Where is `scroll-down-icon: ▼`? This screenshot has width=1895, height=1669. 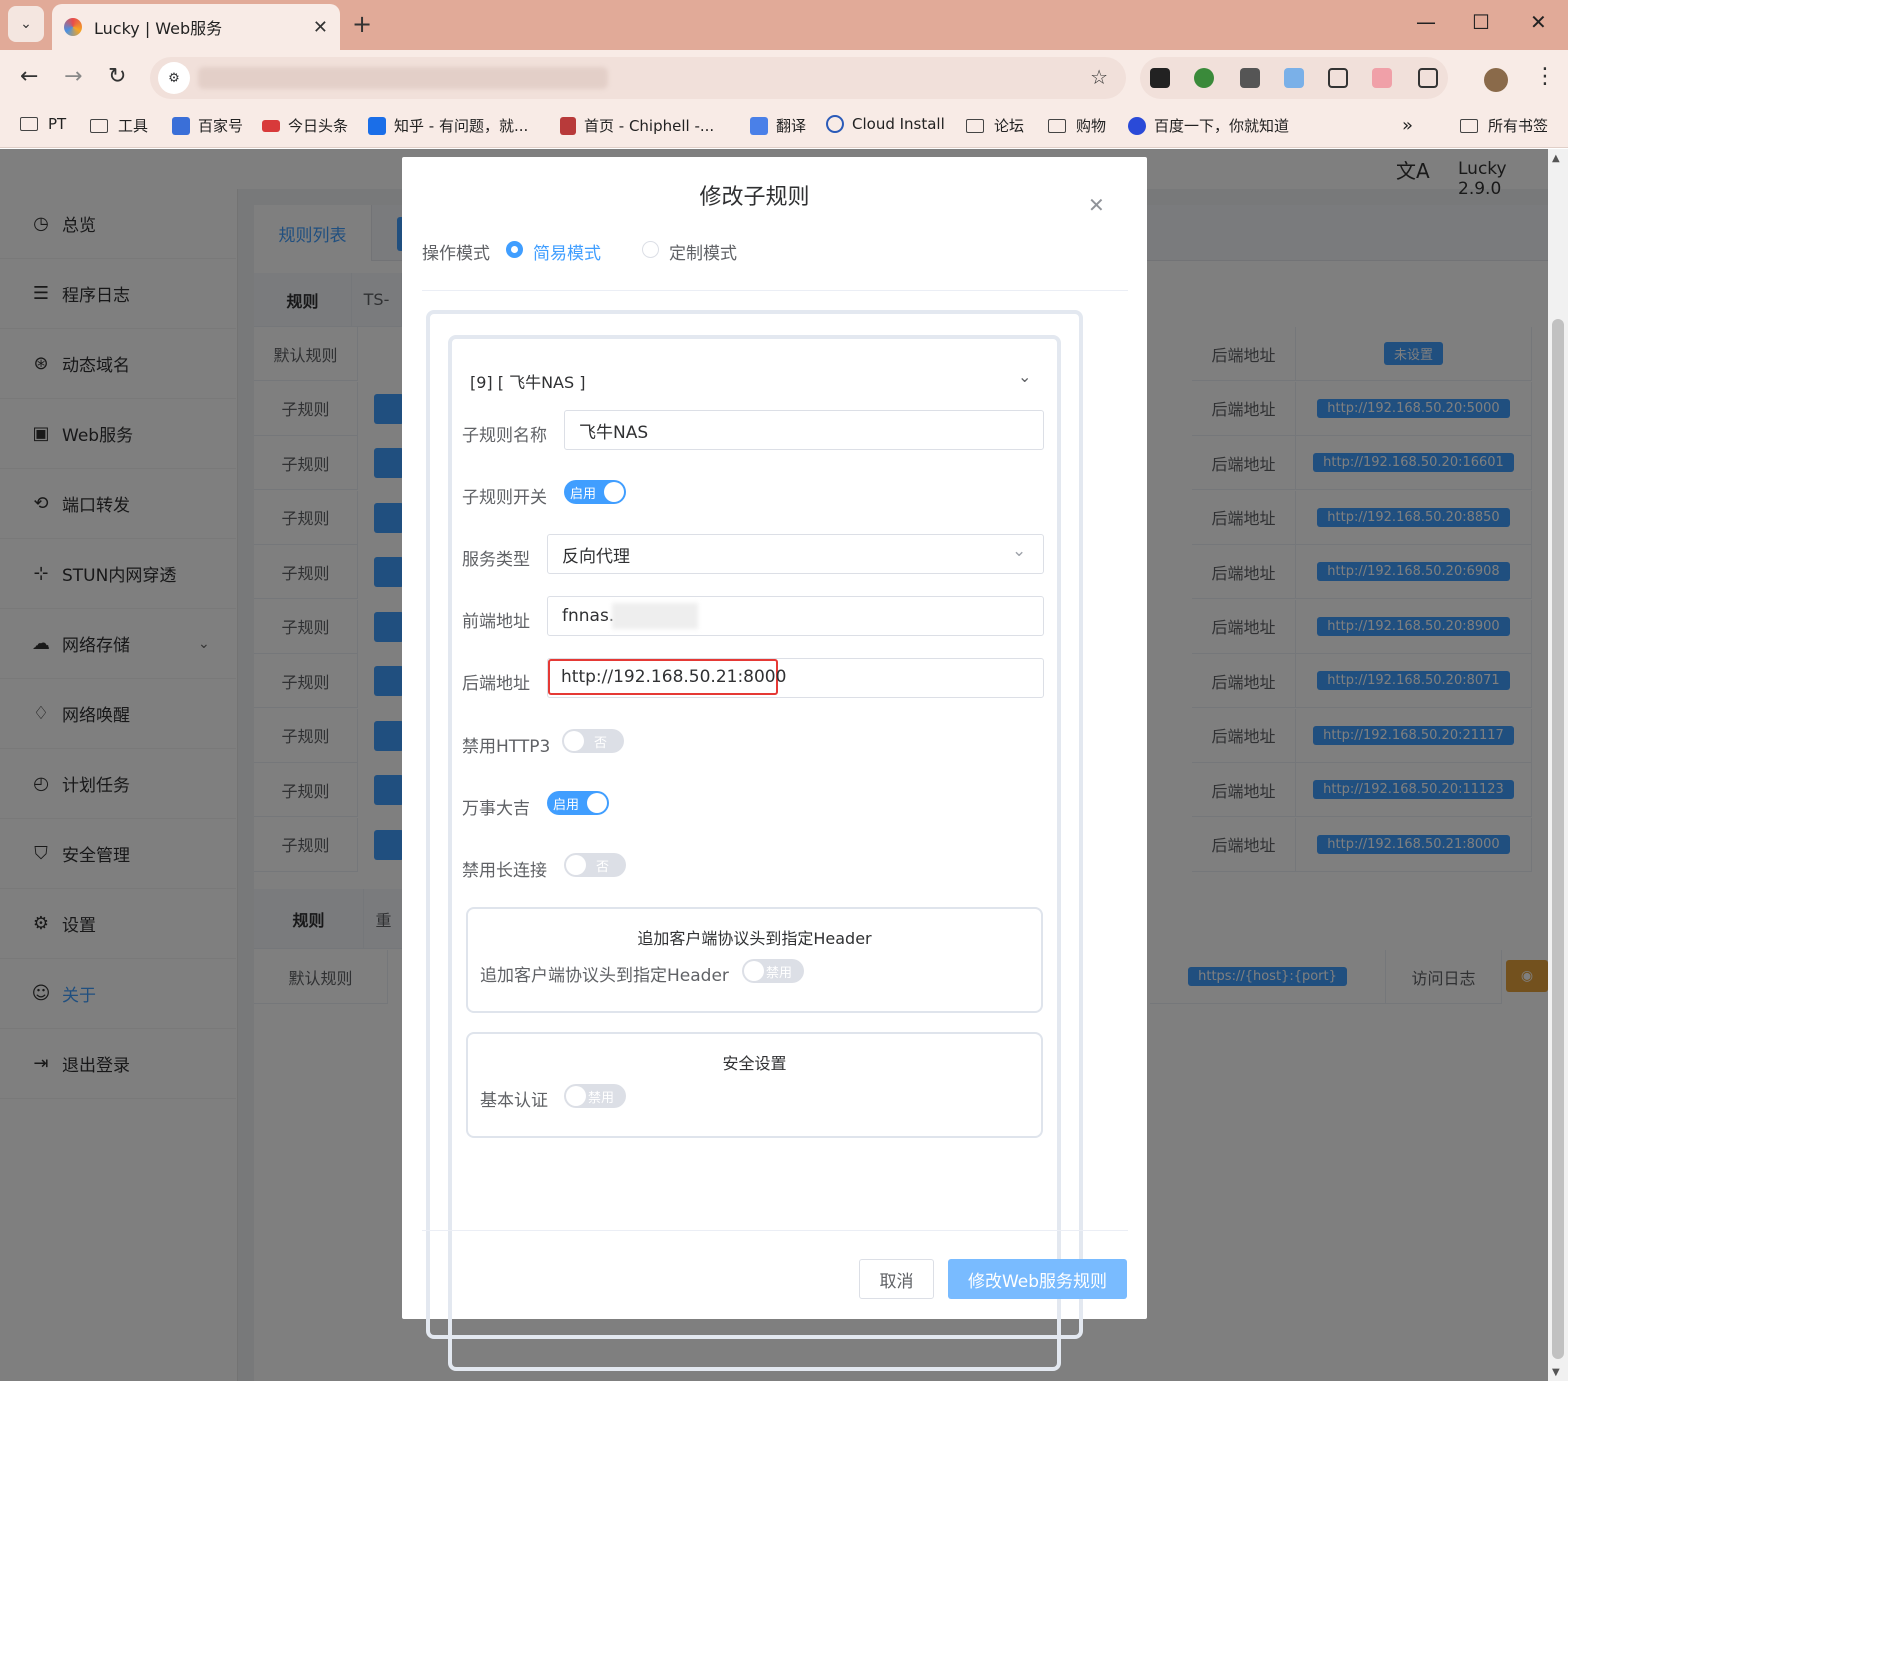 scroll-down-icon: ▼ is located at coordinates (1556, 1372).